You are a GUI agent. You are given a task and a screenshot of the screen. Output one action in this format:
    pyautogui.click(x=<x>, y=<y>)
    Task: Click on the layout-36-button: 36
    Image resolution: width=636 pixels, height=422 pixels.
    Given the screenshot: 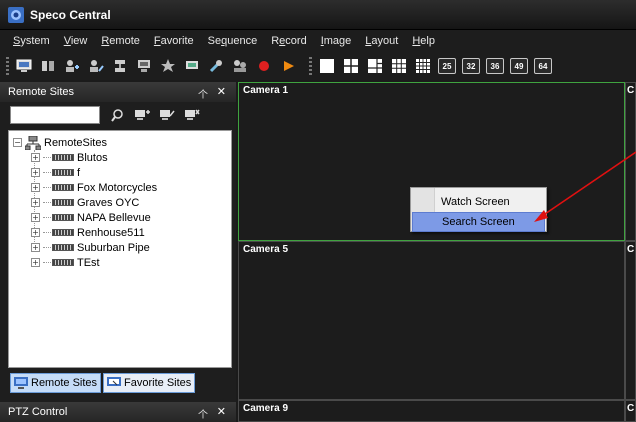 What is the action you would take?
    pyautogui.click(x=495, y=66)
    